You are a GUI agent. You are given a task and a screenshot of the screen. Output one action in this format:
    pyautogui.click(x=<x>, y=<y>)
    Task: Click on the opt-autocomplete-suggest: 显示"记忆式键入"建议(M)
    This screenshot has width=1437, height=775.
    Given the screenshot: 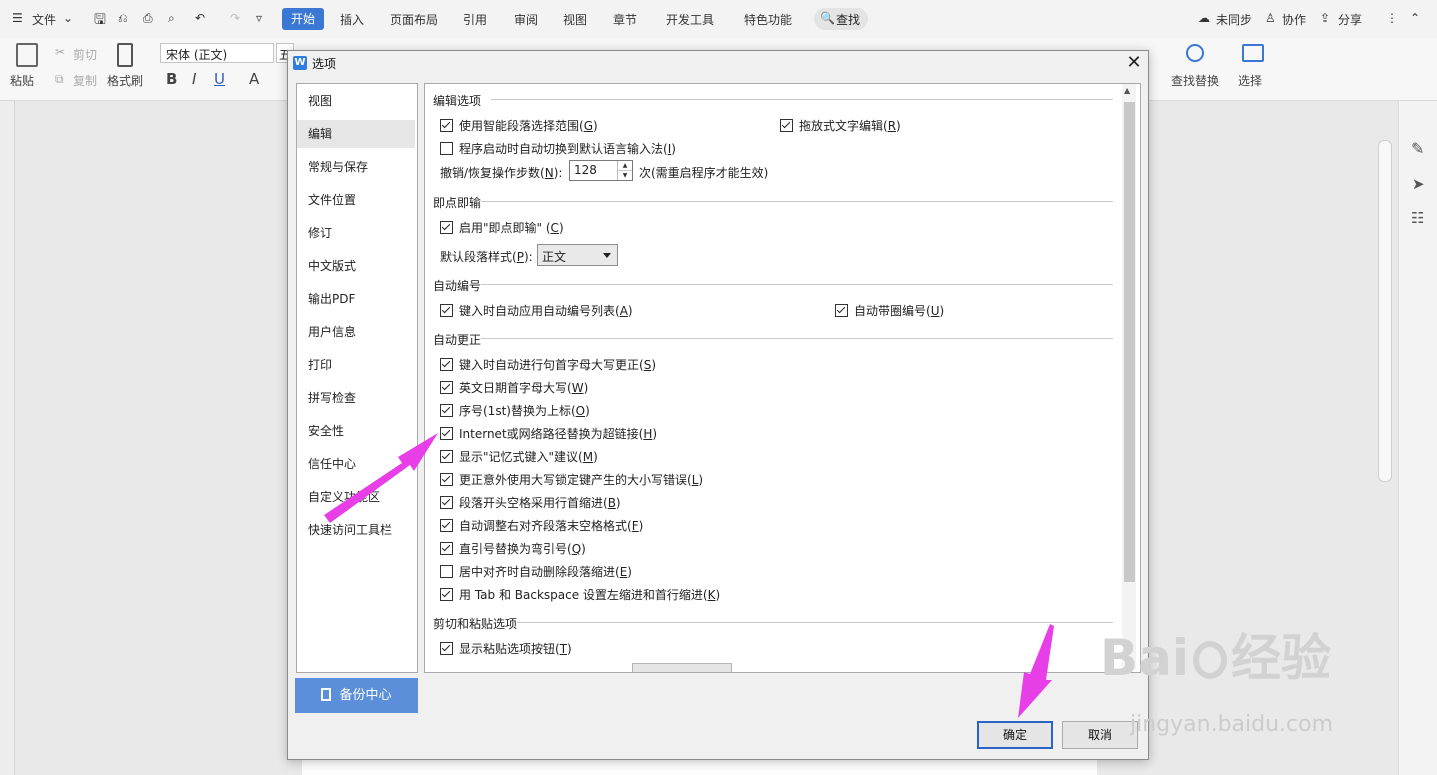 What is the action you would take?
    pyautogui.click(x=519, y=457)
    